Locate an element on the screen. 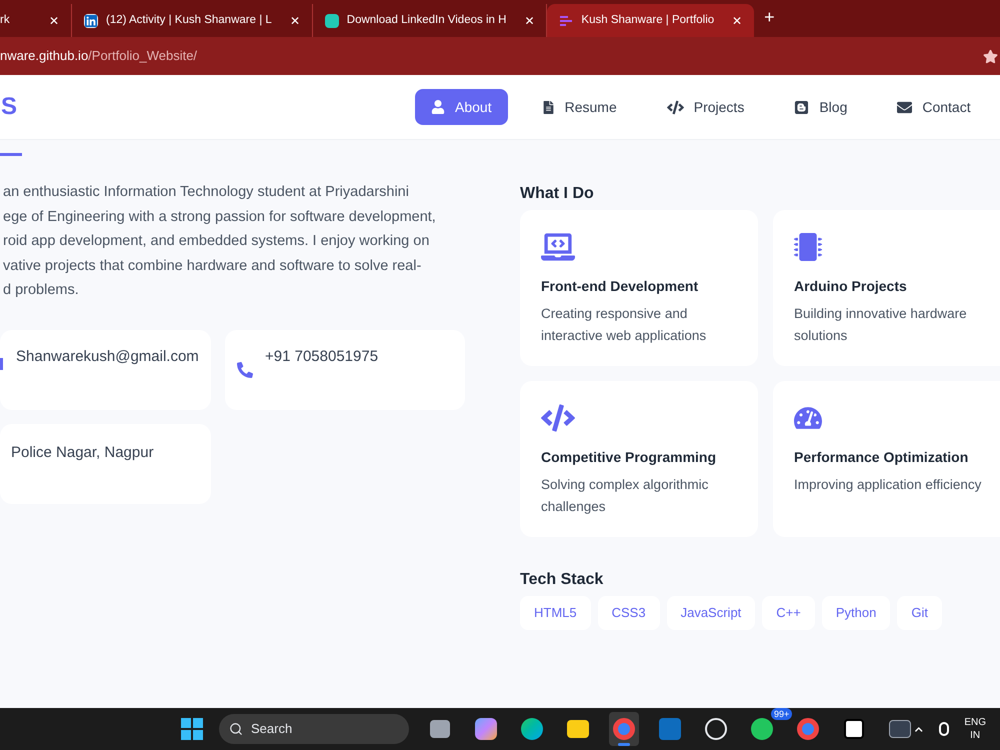  tech-tag: C++ is located at coordinates (788, 613).